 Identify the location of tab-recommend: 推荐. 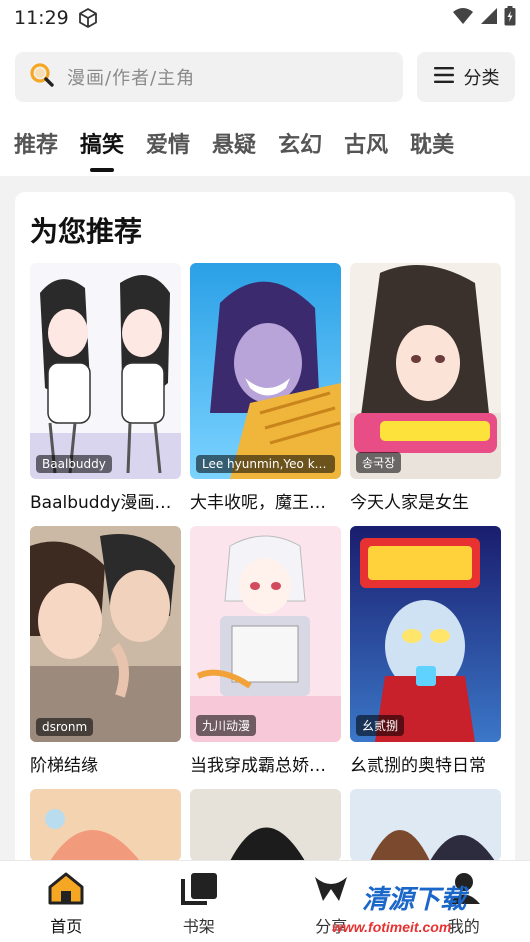
(36, 146).